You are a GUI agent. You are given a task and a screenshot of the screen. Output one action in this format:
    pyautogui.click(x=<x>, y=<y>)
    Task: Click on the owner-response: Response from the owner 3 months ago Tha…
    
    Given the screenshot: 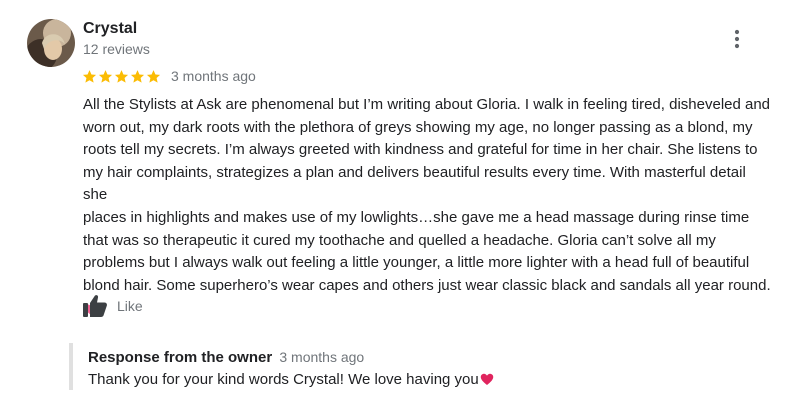 What is the action you would take?
    pyautogui.click(x=411, y=366)
    